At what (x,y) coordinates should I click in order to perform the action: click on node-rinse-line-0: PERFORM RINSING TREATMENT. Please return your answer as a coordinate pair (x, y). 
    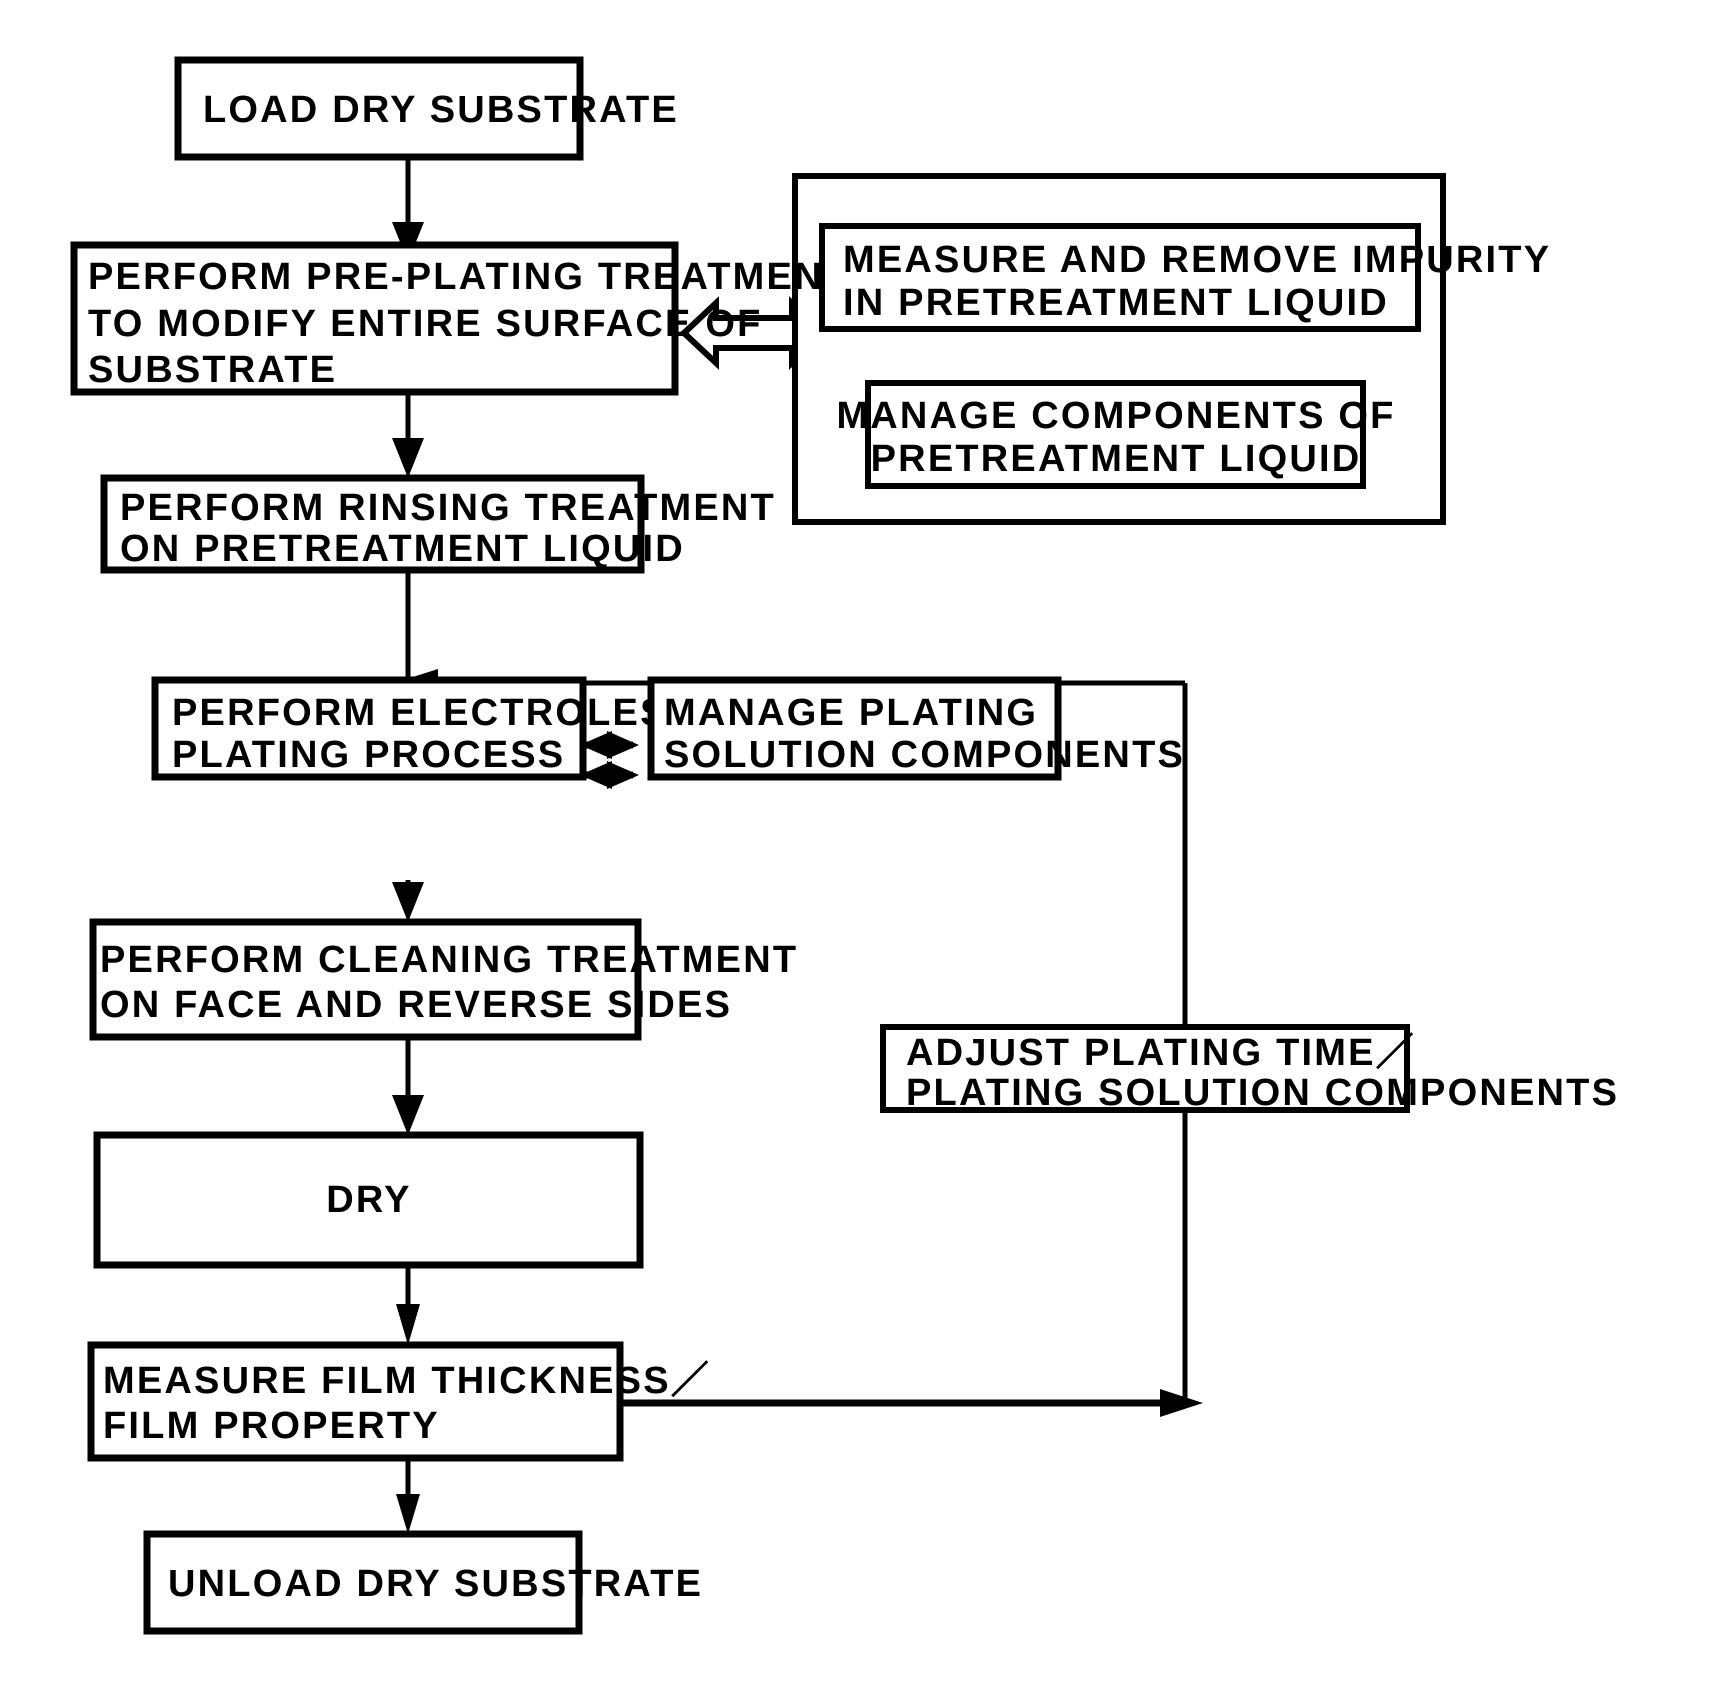
    Looking at the image, I should click on (448, 508).